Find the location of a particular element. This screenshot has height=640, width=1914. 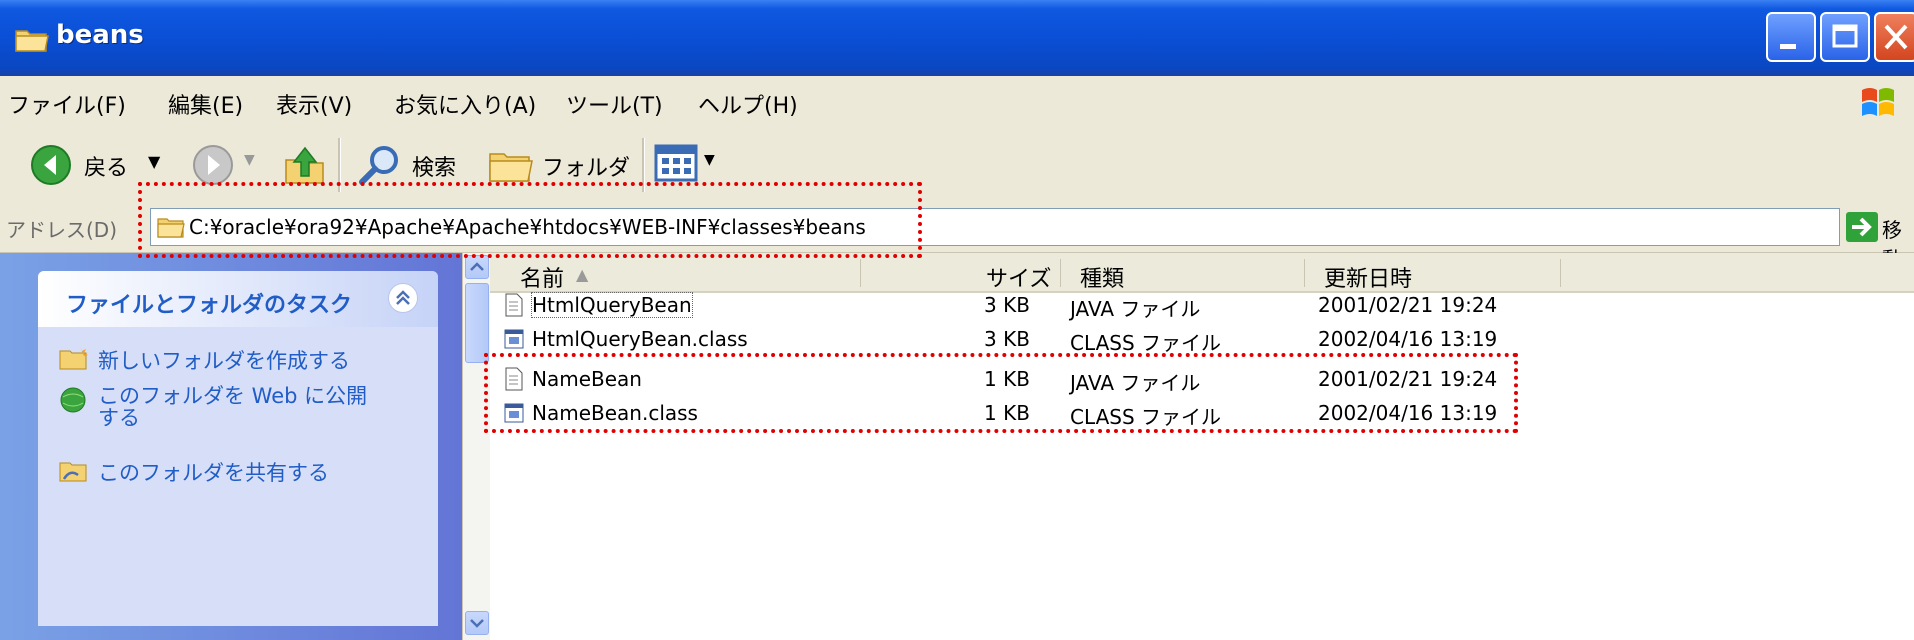

new-folder-icon is located at coordinates (73, 358).